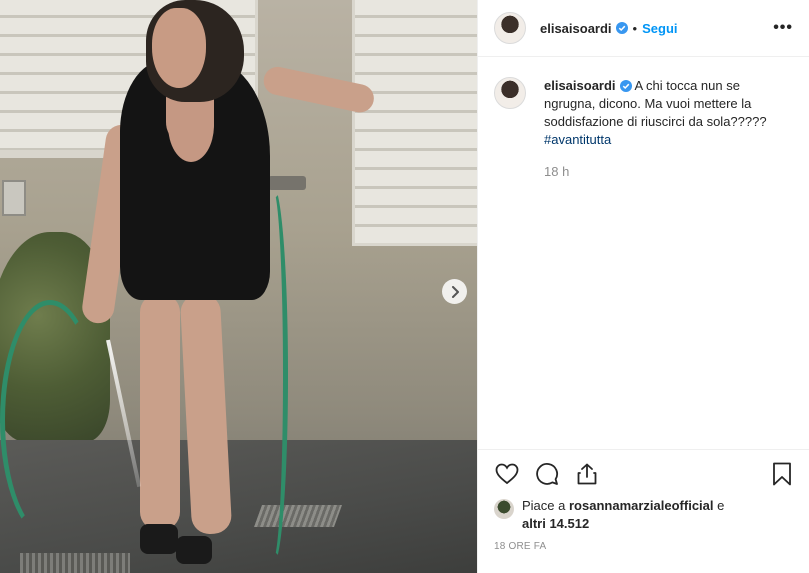  What do you see at coordinates (783, 28) in the screenshot?
I see `more-options-button: •••` at bounding box center [783, 28].